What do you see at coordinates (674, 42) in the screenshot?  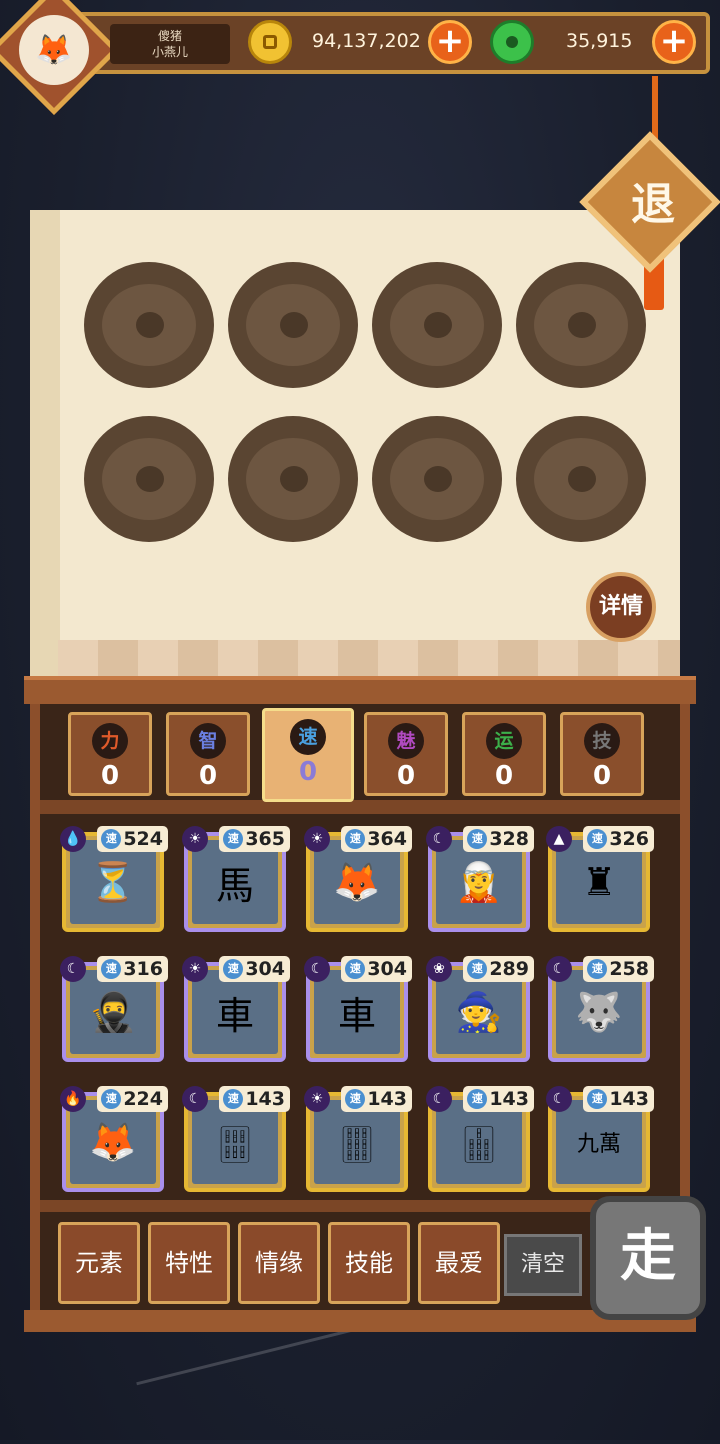 I see `add-jade-button: +` at bounding box center [674, 42].